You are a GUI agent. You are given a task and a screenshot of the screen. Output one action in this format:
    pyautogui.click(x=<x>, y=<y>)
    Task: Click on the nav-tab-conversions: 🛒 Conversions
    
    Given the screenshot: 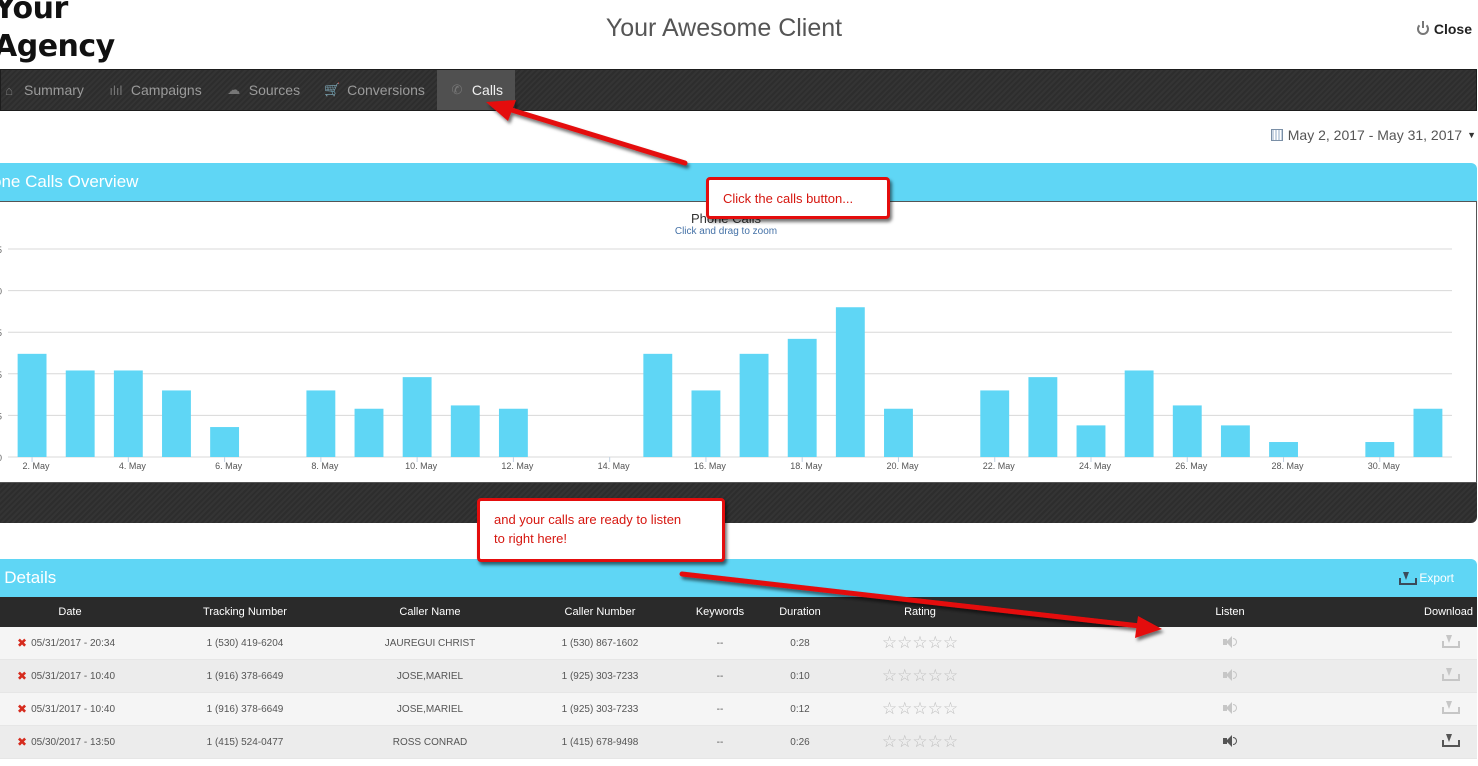 What is the action you would take?
    pyautogui.click(x=374, y=90)
    